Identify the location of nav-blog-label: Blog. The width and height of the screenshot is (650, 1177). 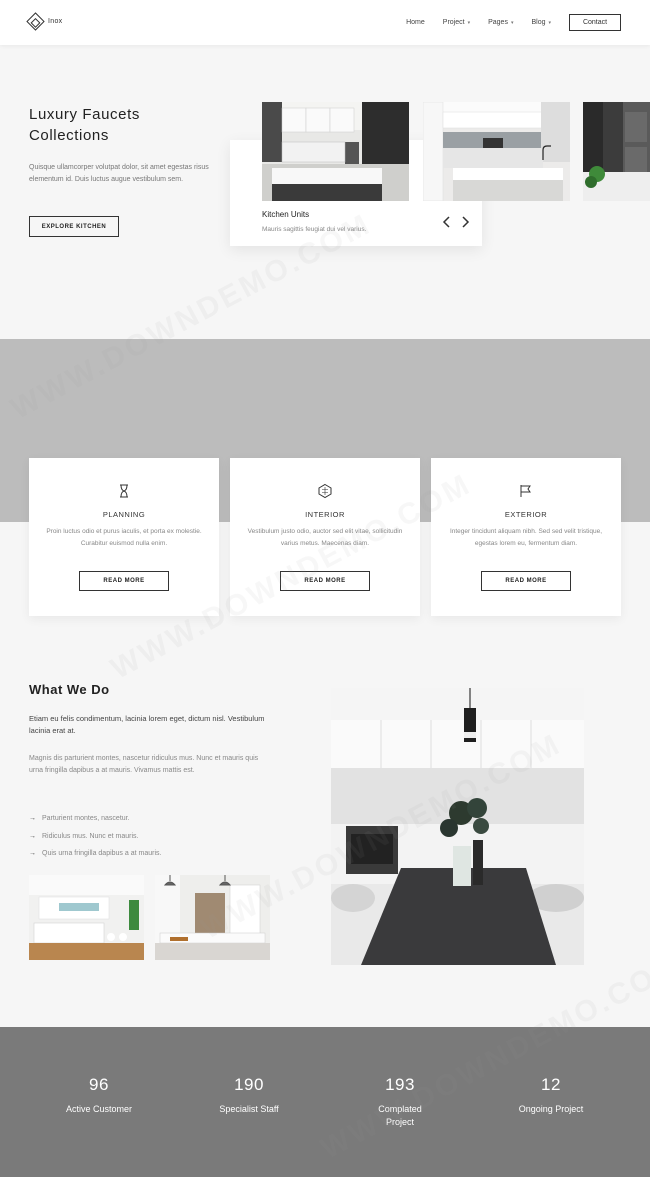
(538, 22).